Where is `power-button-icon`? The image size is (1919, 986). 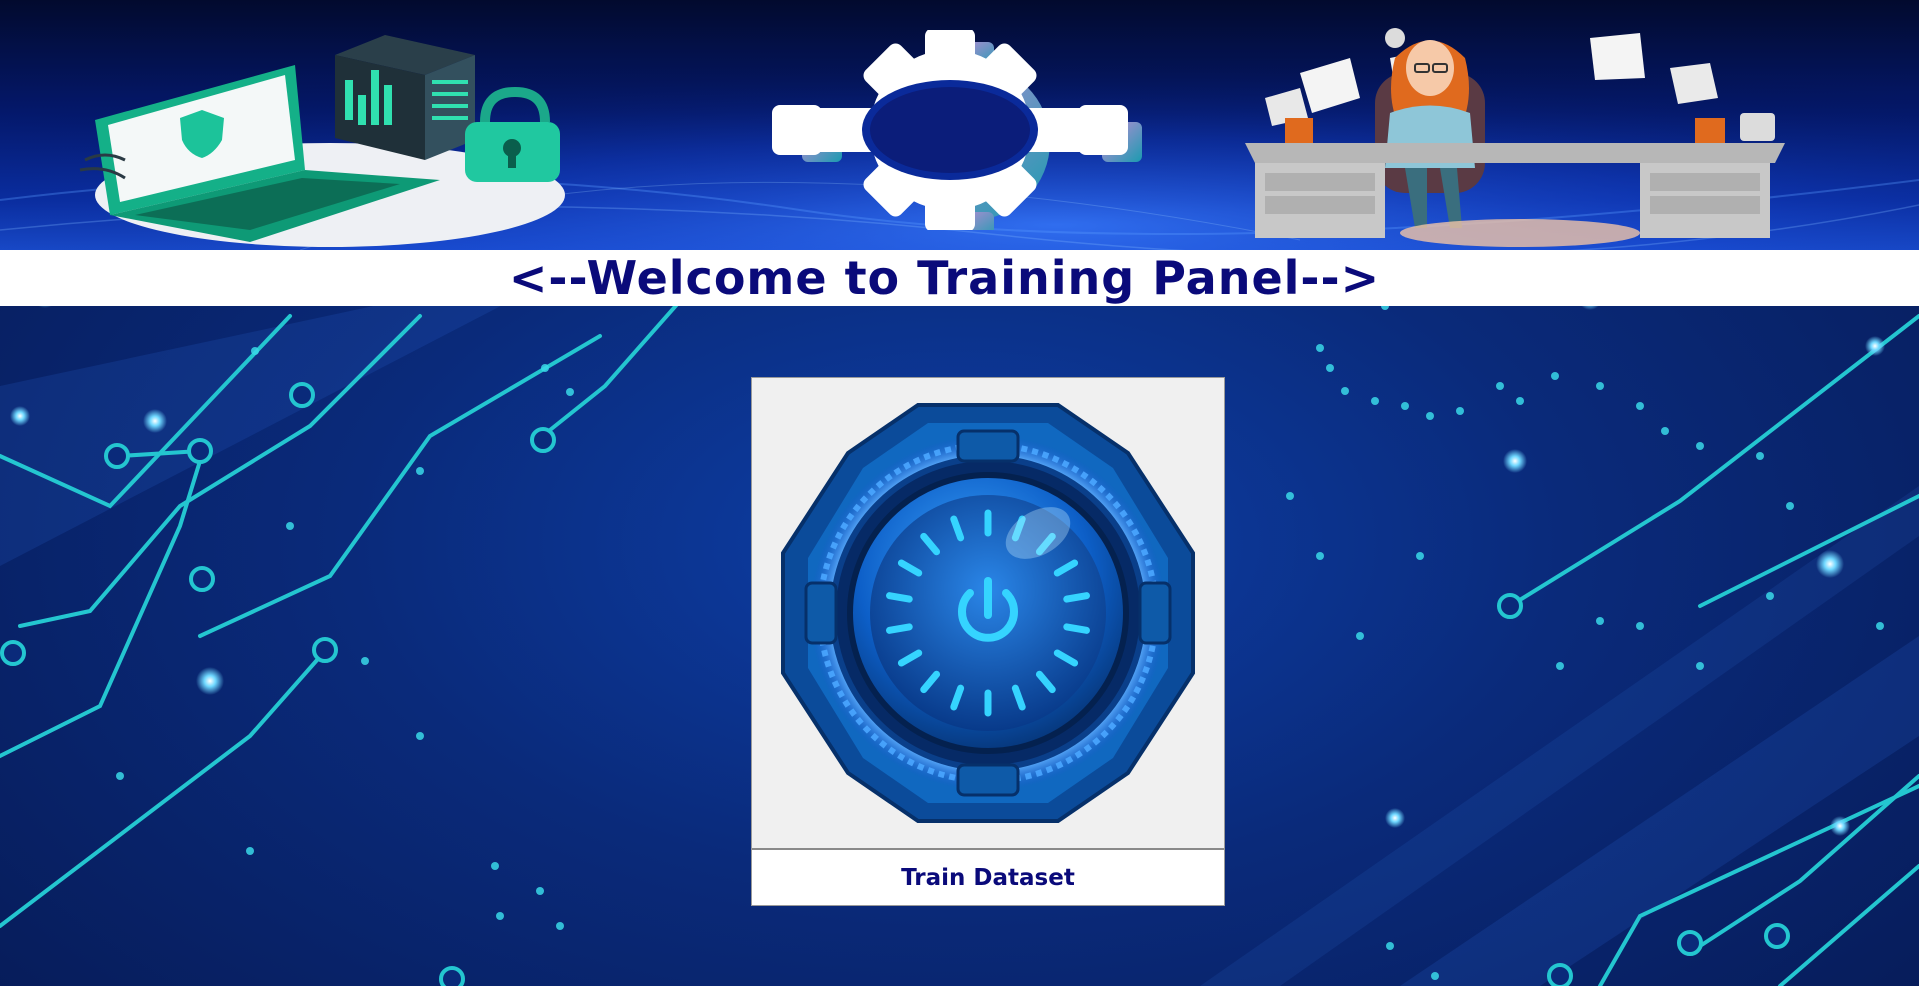
power-button-icon is located at coordinates (988, 613).